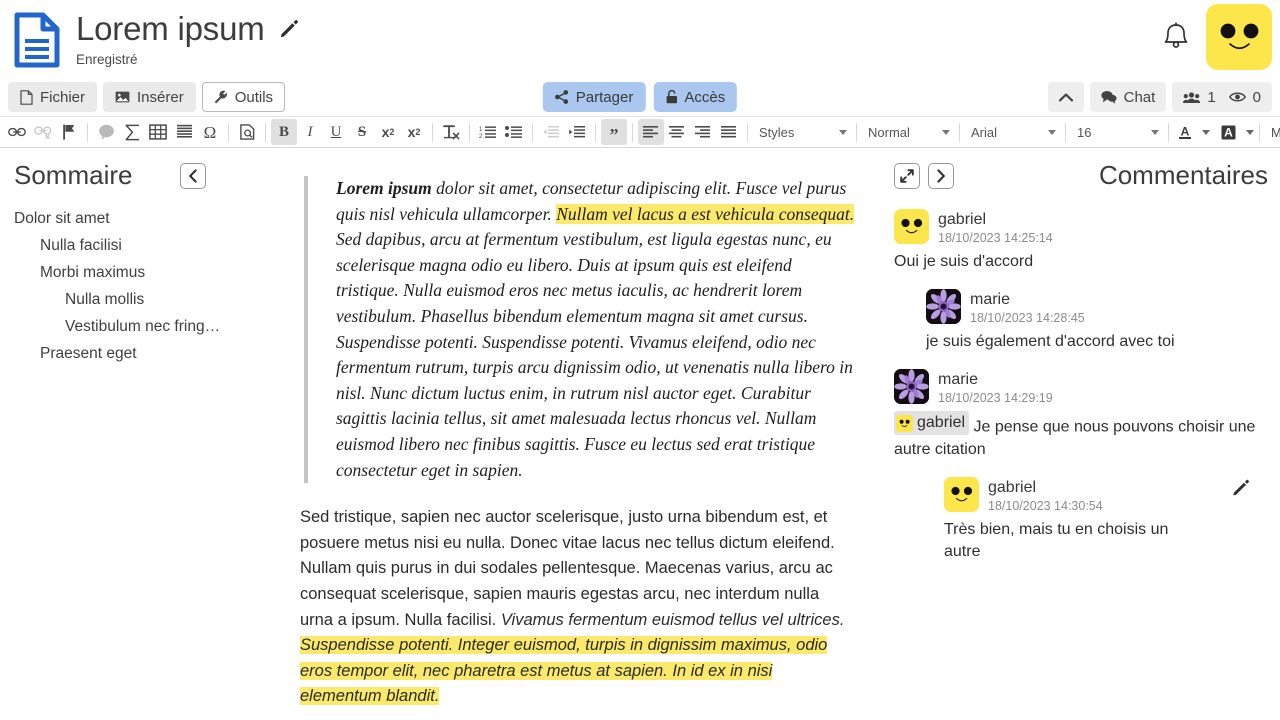 The height and width of the screenshot is (720, 1280). I want to click on bulleted-list-icon, so click(514, 132).